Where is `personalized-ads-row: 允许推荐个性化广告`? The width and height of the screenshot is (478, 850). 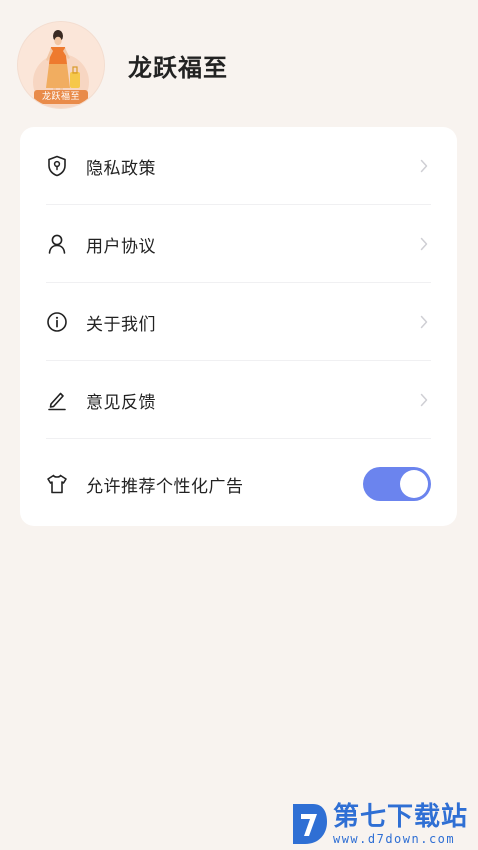
personalized-ads-row: 允许推荐个性化广告 is located at coordinates (238, 484).